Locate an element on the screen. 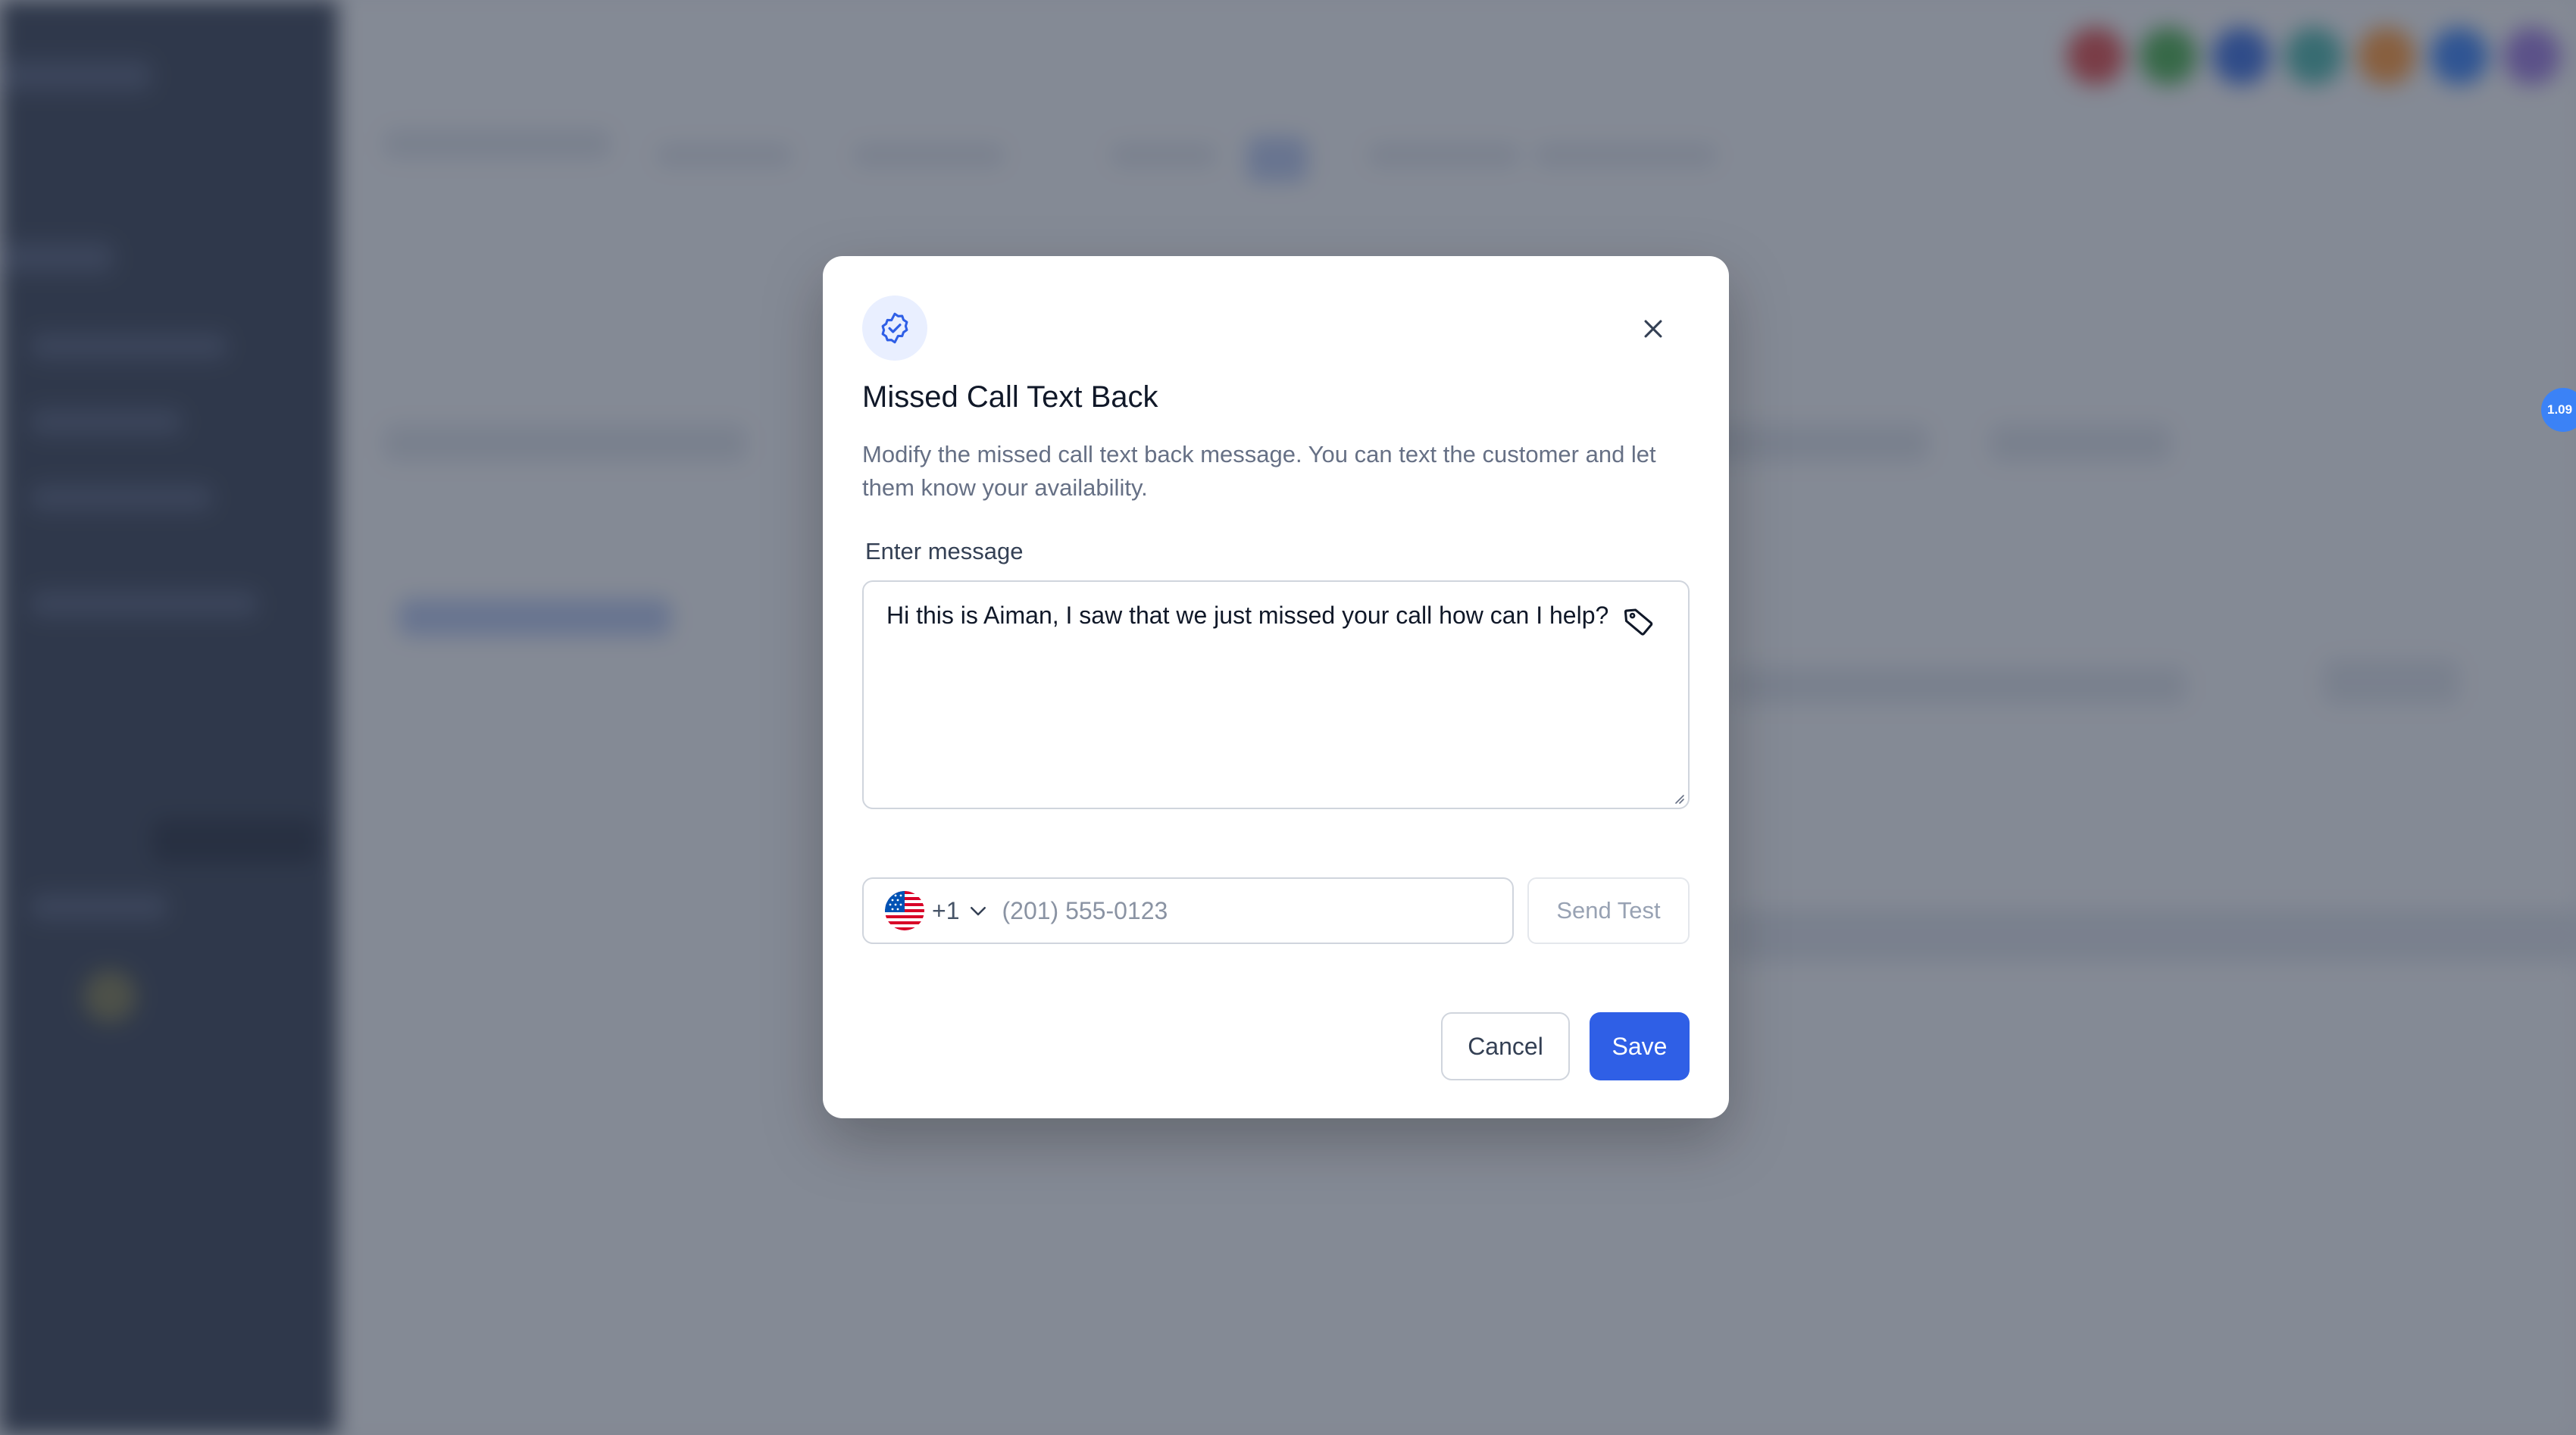  verified-badge-icon is located at coordinates (894, 328).